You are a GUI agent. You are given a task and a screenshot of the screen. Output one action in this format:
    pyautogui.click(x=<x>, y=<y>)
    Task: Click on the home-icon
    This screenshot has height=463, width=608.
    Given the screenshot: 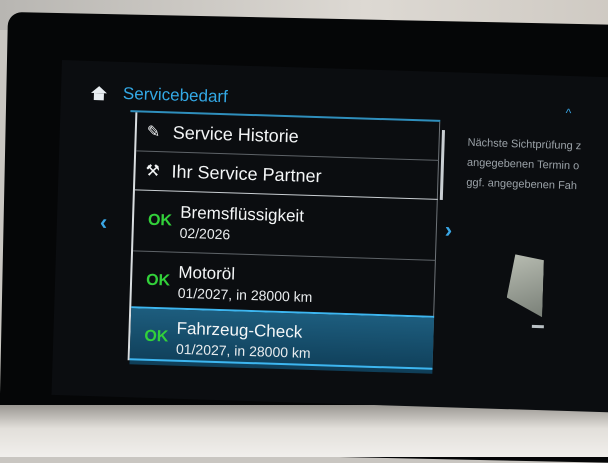 What is the action you would take?
    pyautogui.click(x=99, y=93)
    